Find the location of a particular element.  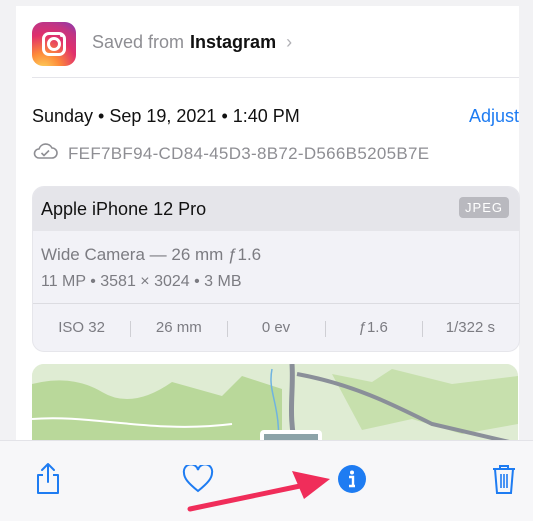

instagram-icon is located at coordinates (54, 44).